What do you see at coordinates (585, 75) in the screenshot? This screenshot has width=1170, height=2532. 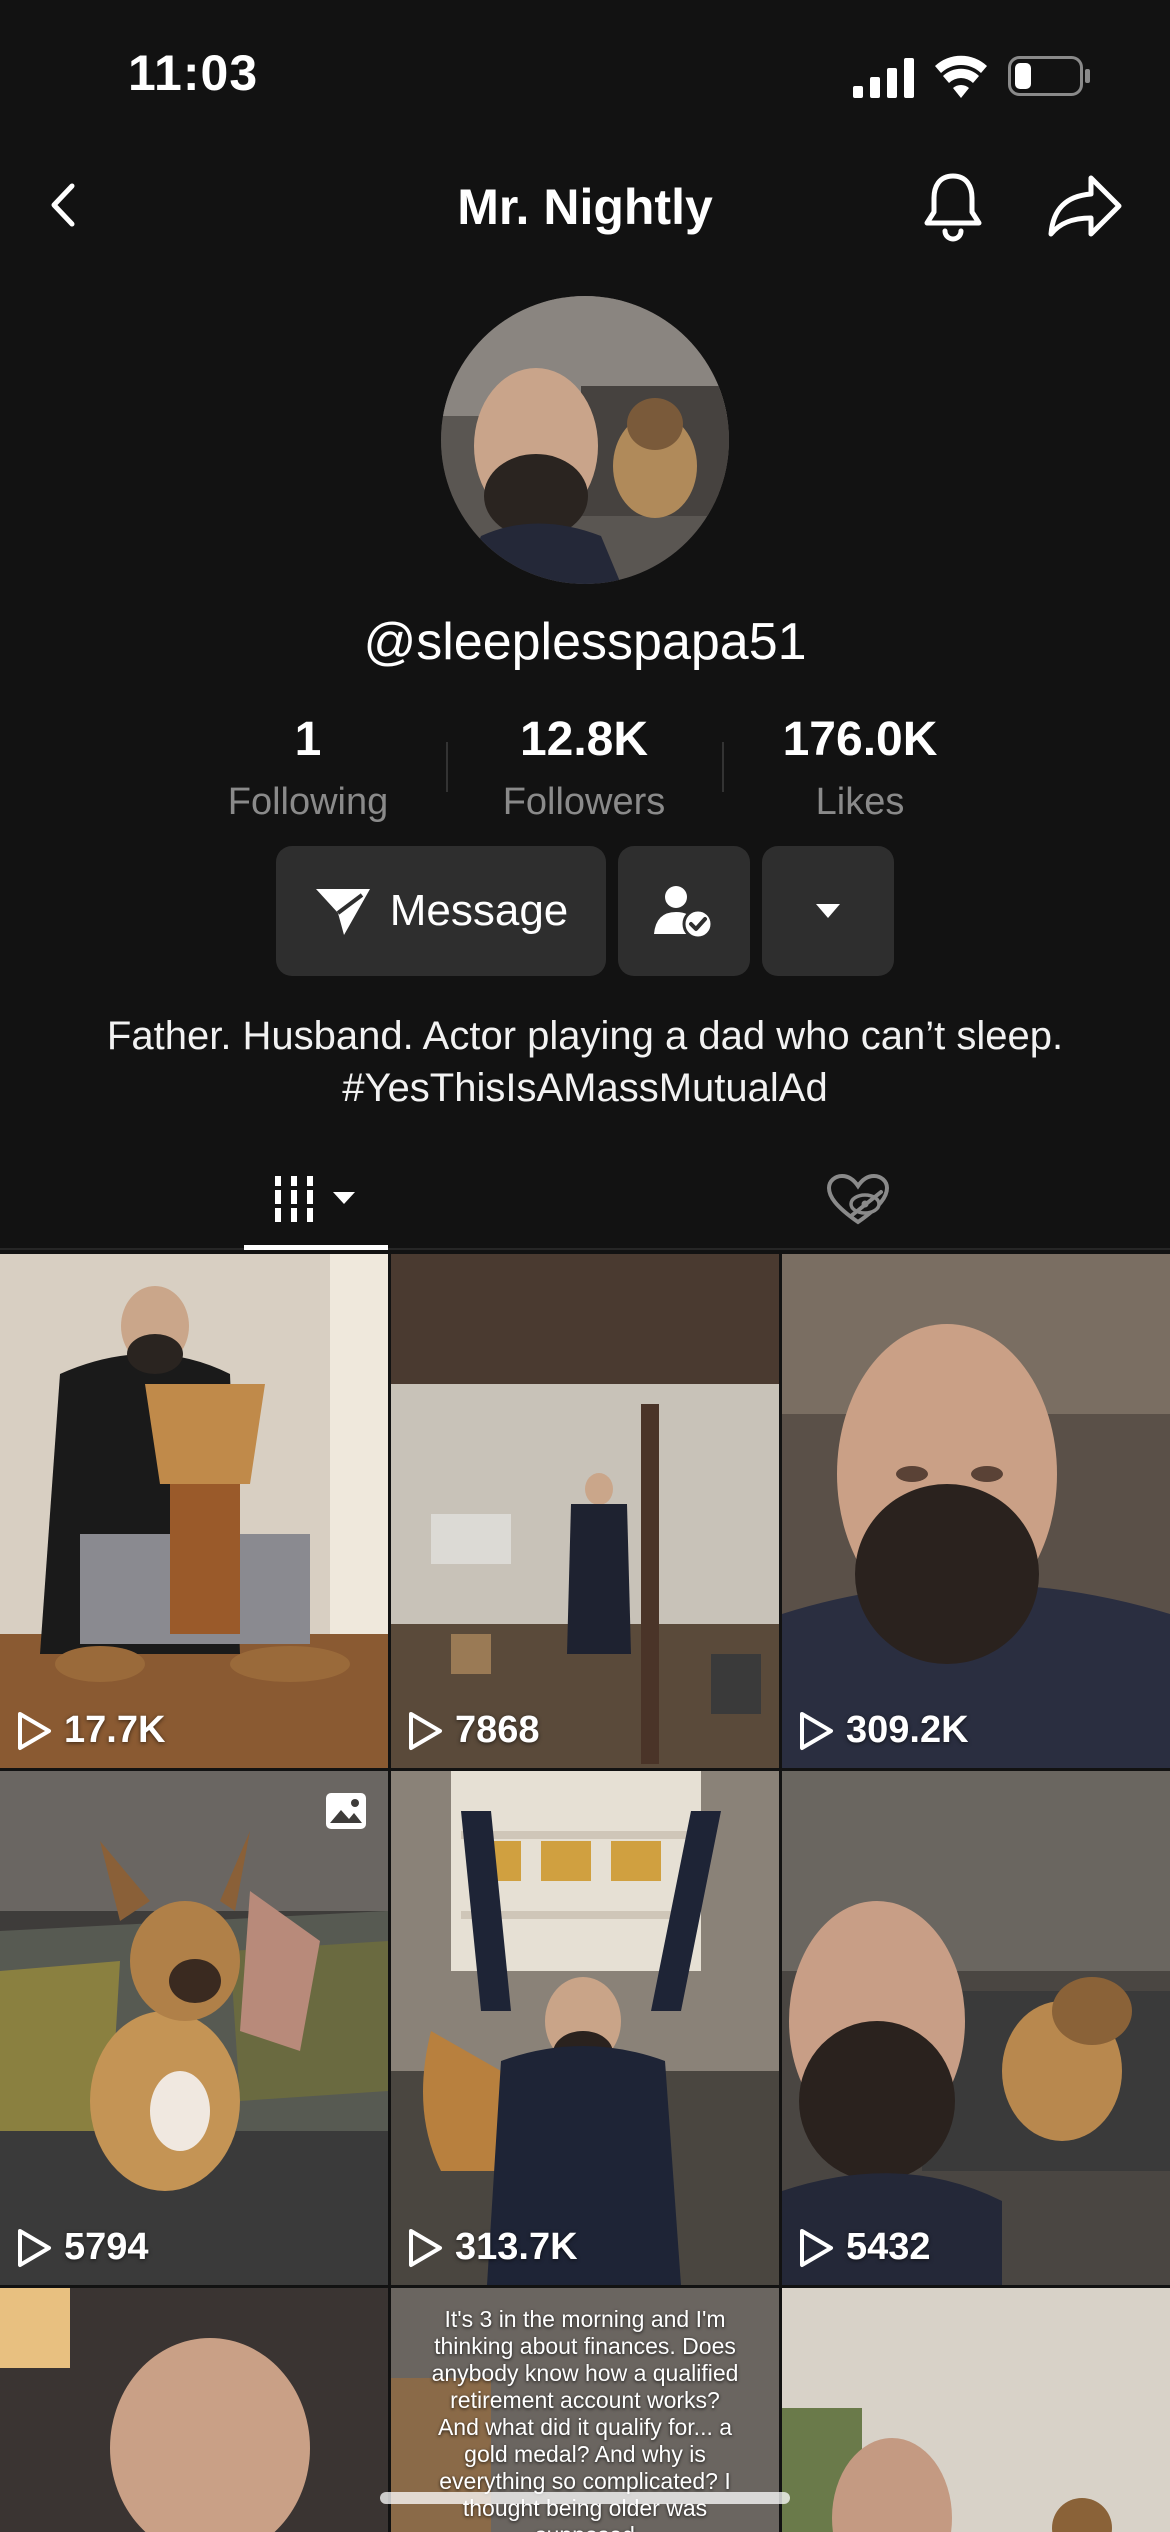 I see `status-bar: 11:03` at bounding box center [585, 75].